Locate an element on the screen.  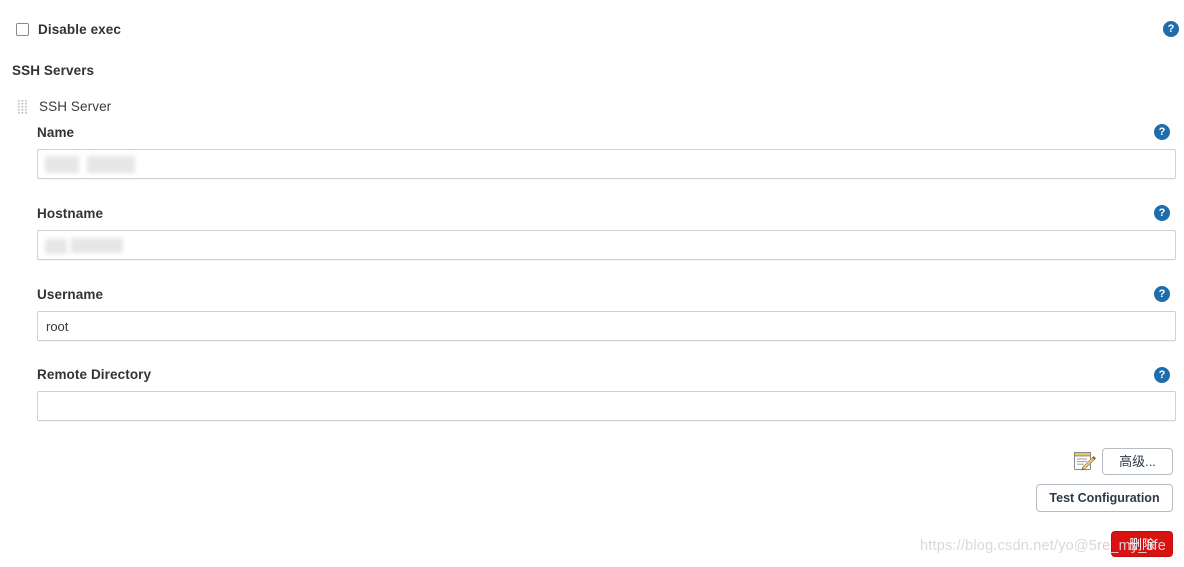
help-icon-disable-exec: ? is located at coordinates (1171, 29).